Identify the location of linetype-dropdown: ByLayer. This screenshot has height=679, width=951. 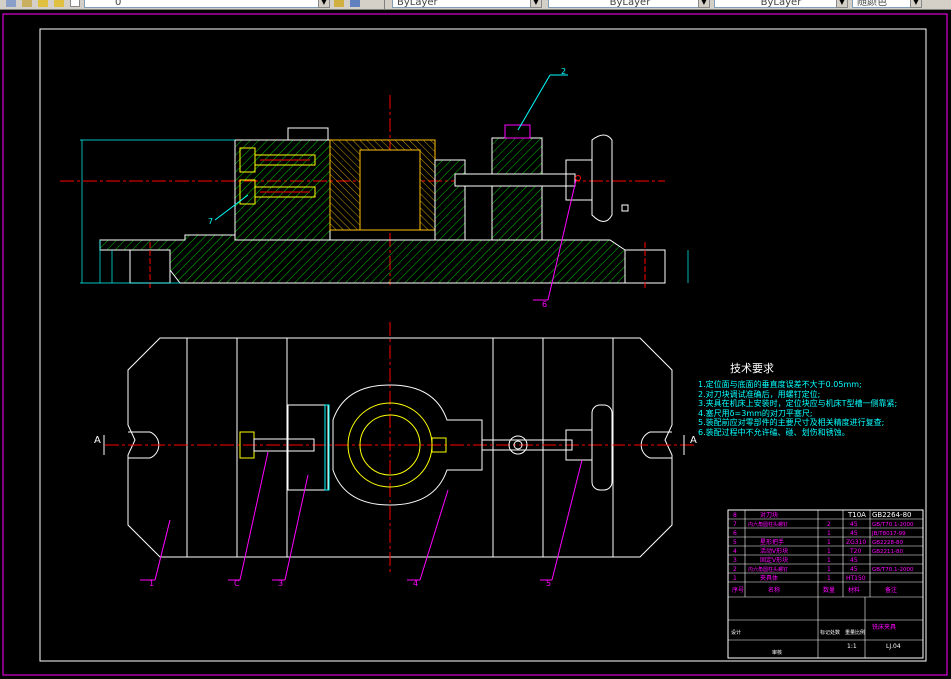
(628, 4).